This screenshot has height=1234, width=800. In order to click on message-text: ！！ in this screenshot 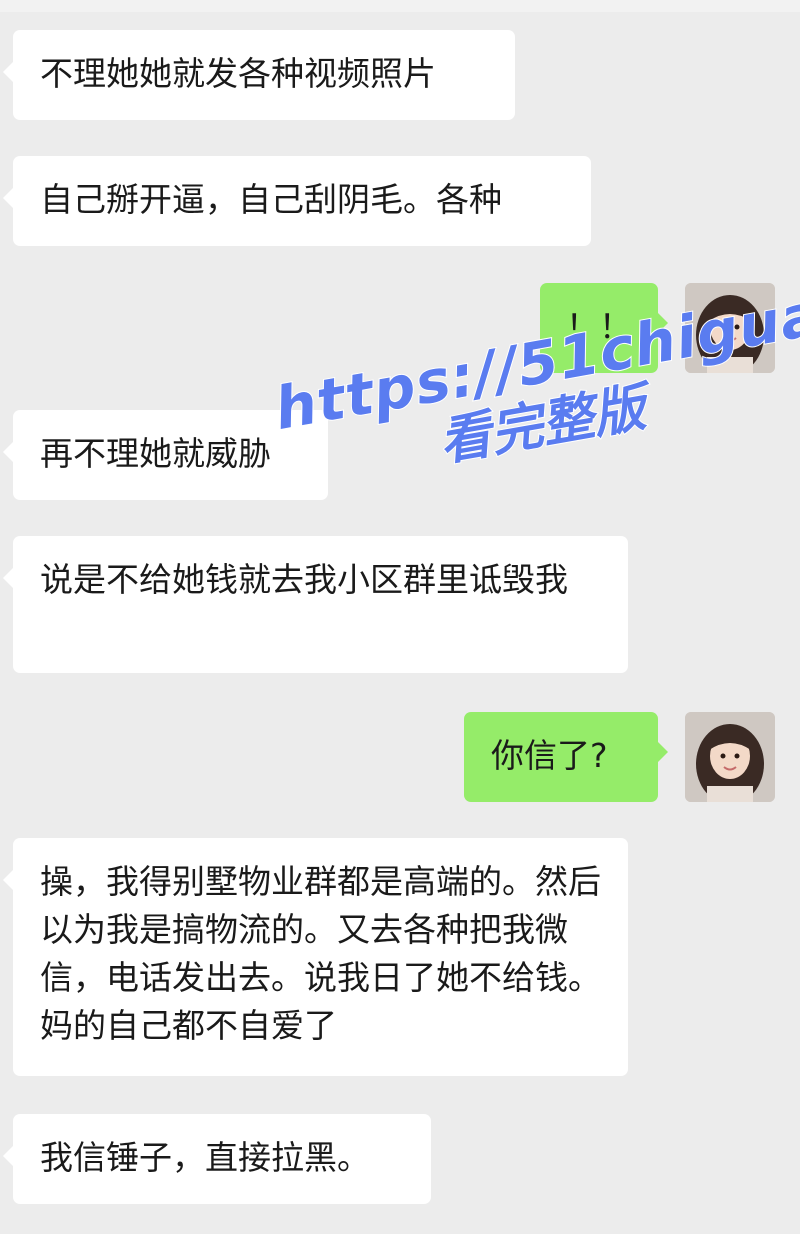, I will do `click(599, 326)`.